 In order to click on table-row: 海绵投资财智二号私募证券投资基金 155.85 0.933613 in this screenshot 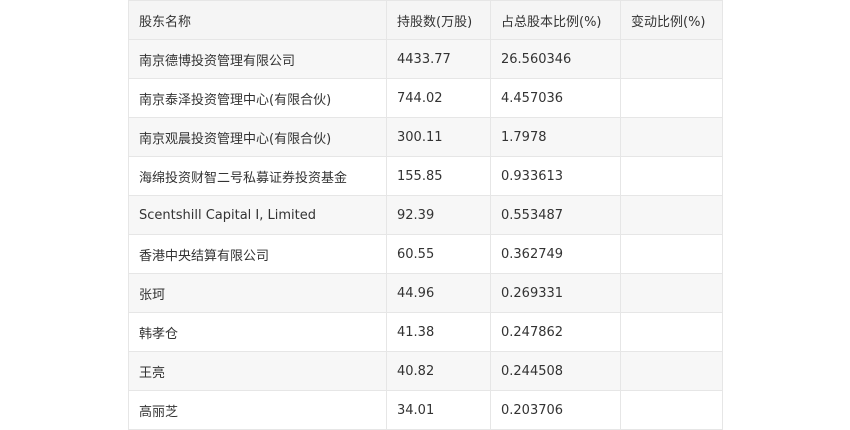, I will do `click(425, 176)`.